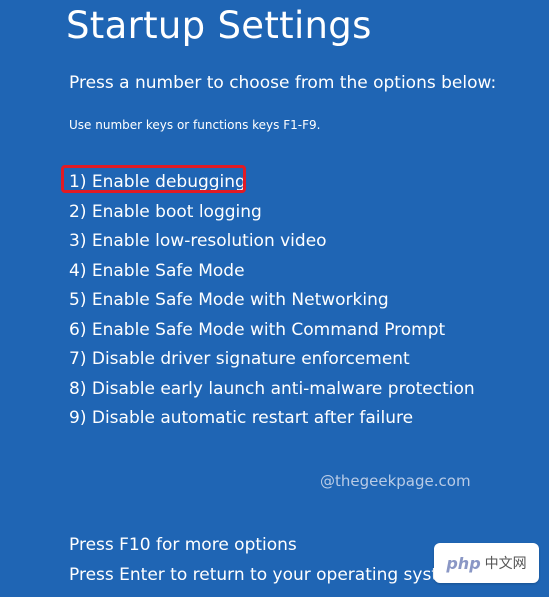 This screenshot has height=597, width=549. What do you see at coordinates (463, 563) in the screenshot?
I see `logo-brand-text: php` at bounding box center [463, 563].